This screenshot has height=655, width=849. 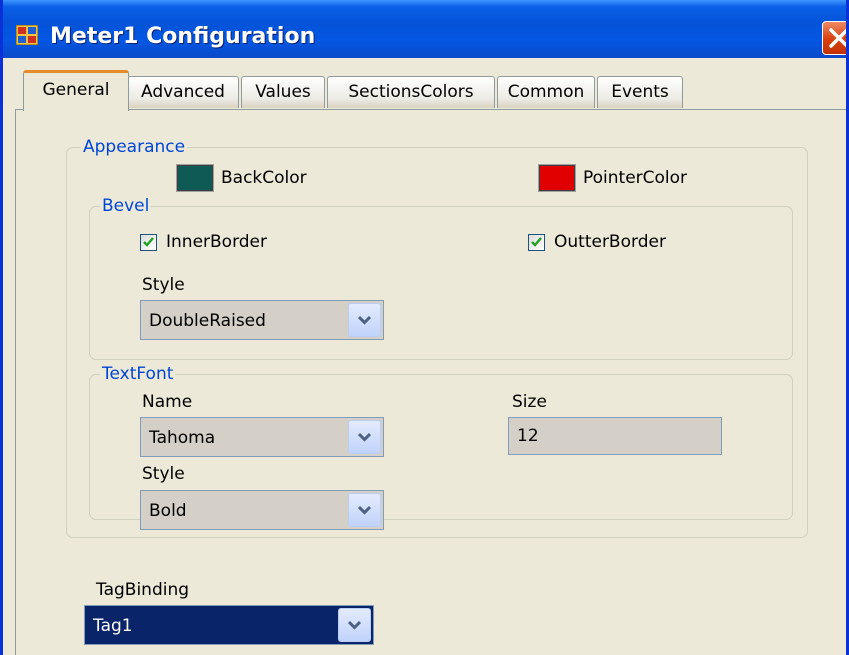 What do you see at coordinates (615, 436) in the screenshot?
I see `font-size-input: 12` at bounding box center [615, 436].